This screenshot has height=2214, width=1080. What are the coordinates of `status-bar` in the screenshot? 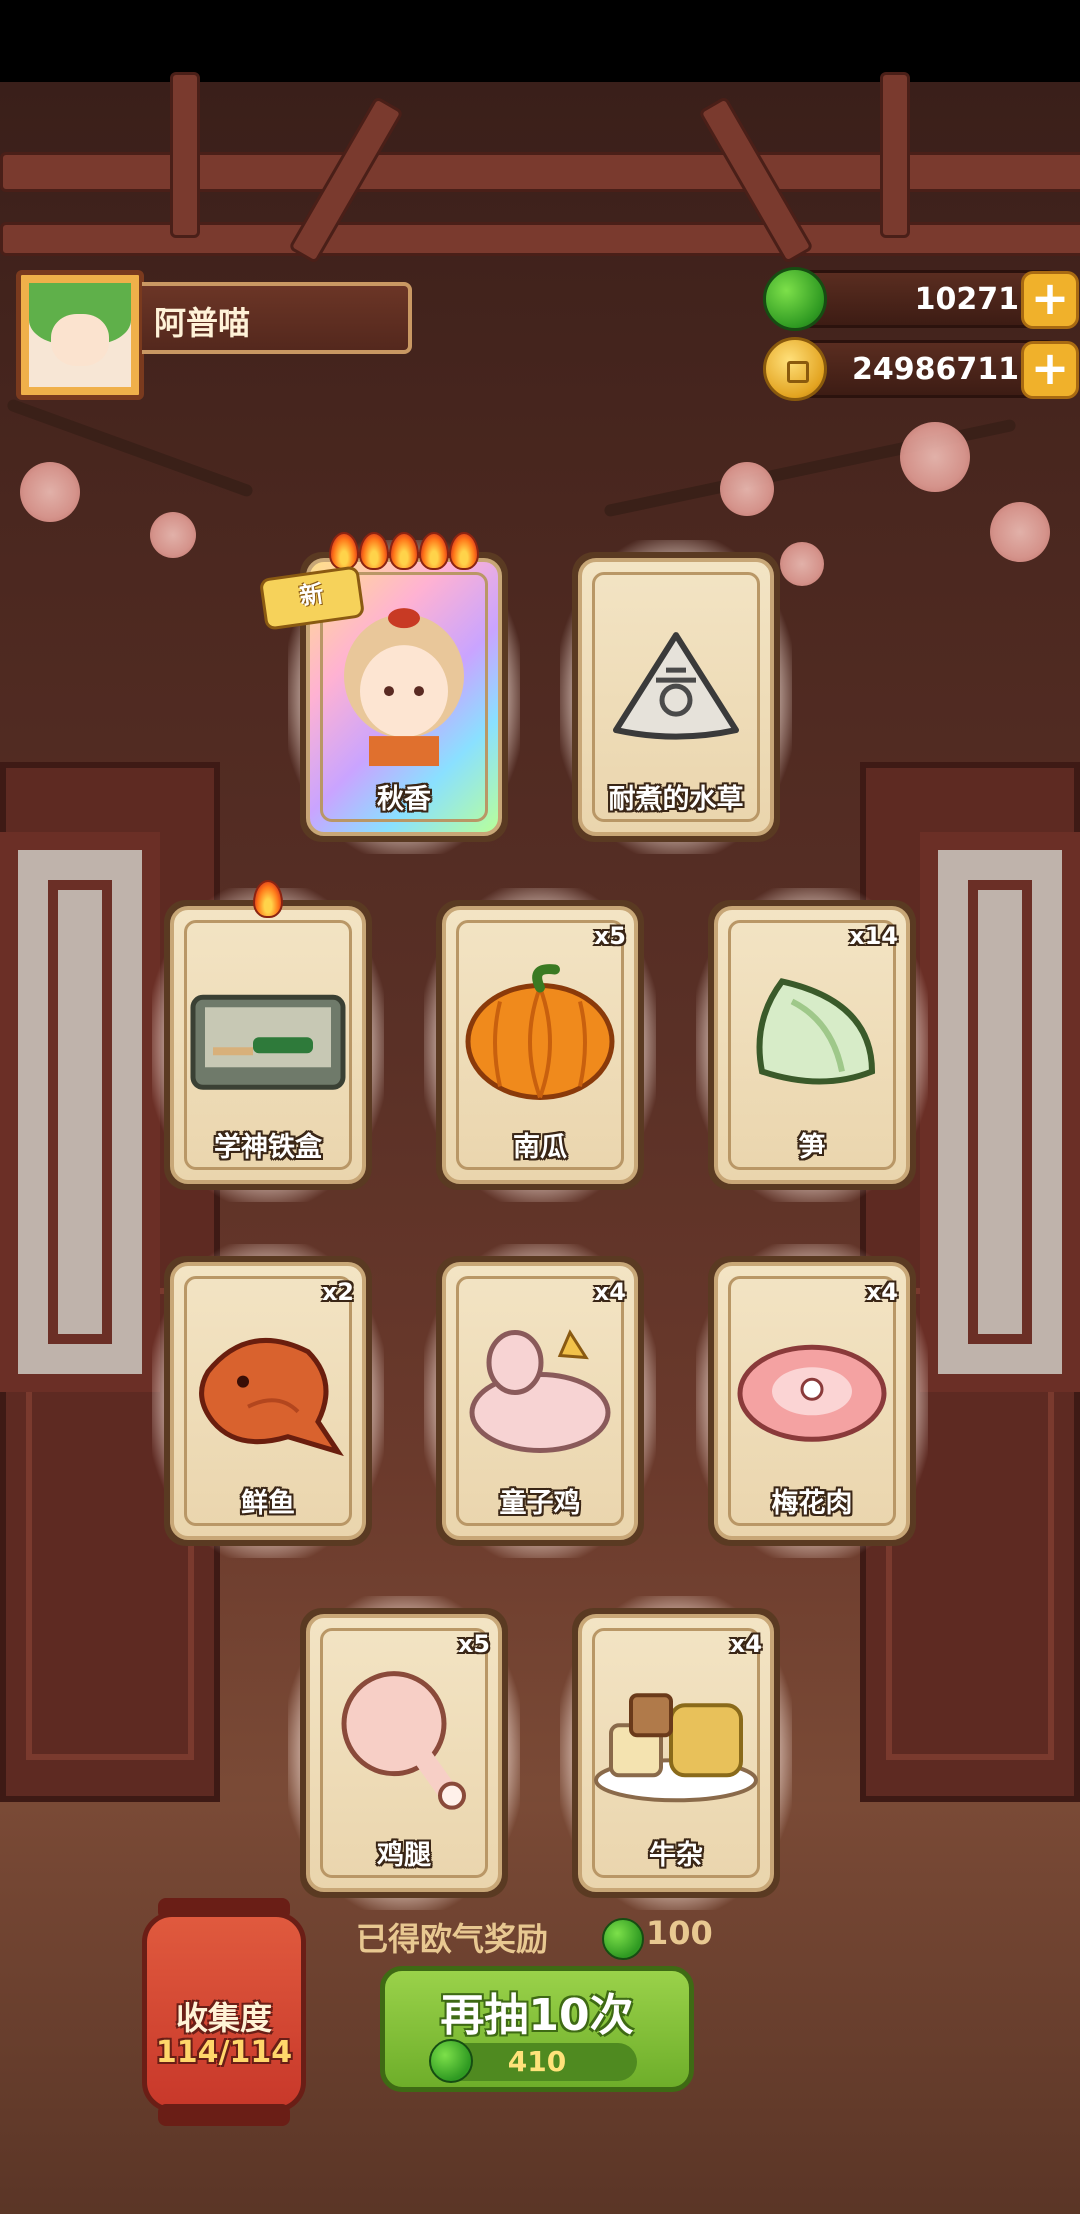 It's located at (540, 41).